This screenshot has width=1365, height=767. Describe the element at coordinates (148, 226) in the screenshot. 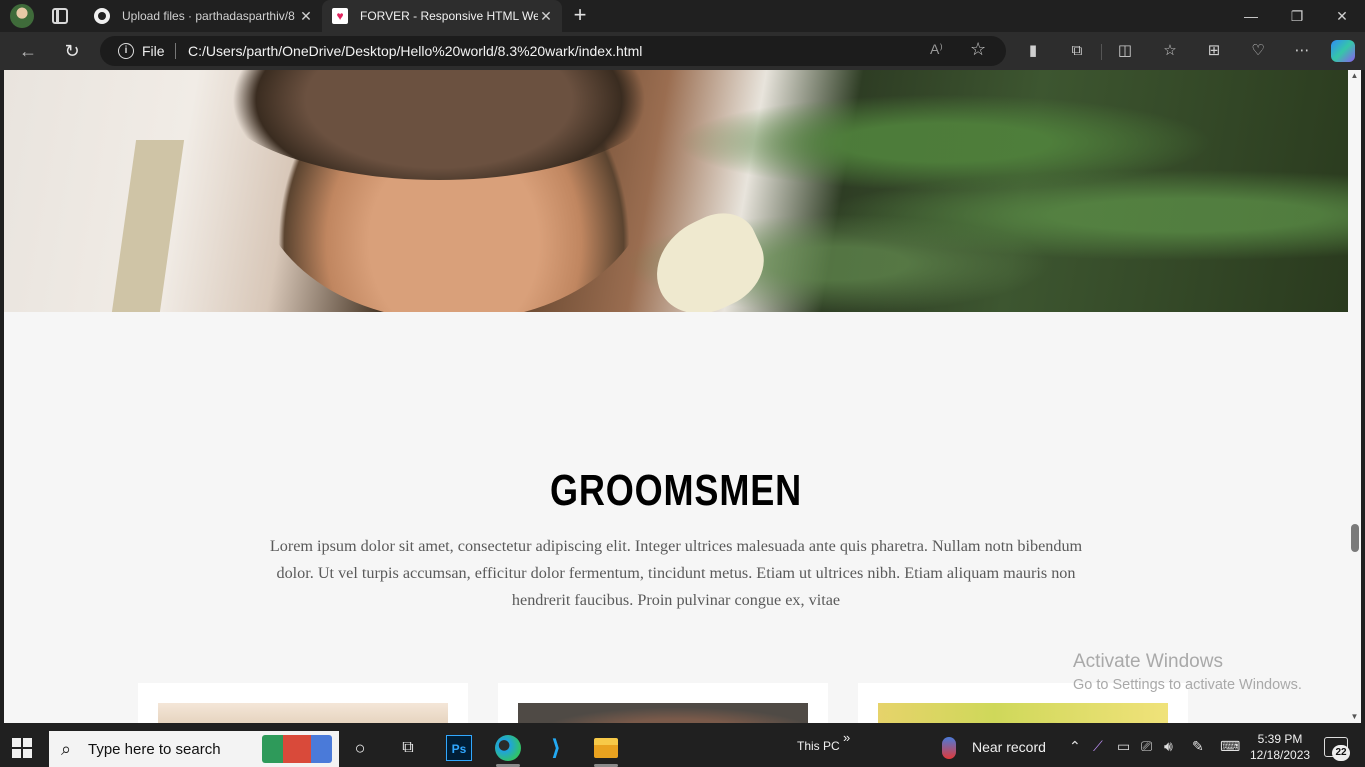

I see `suspender-shape` at that location.